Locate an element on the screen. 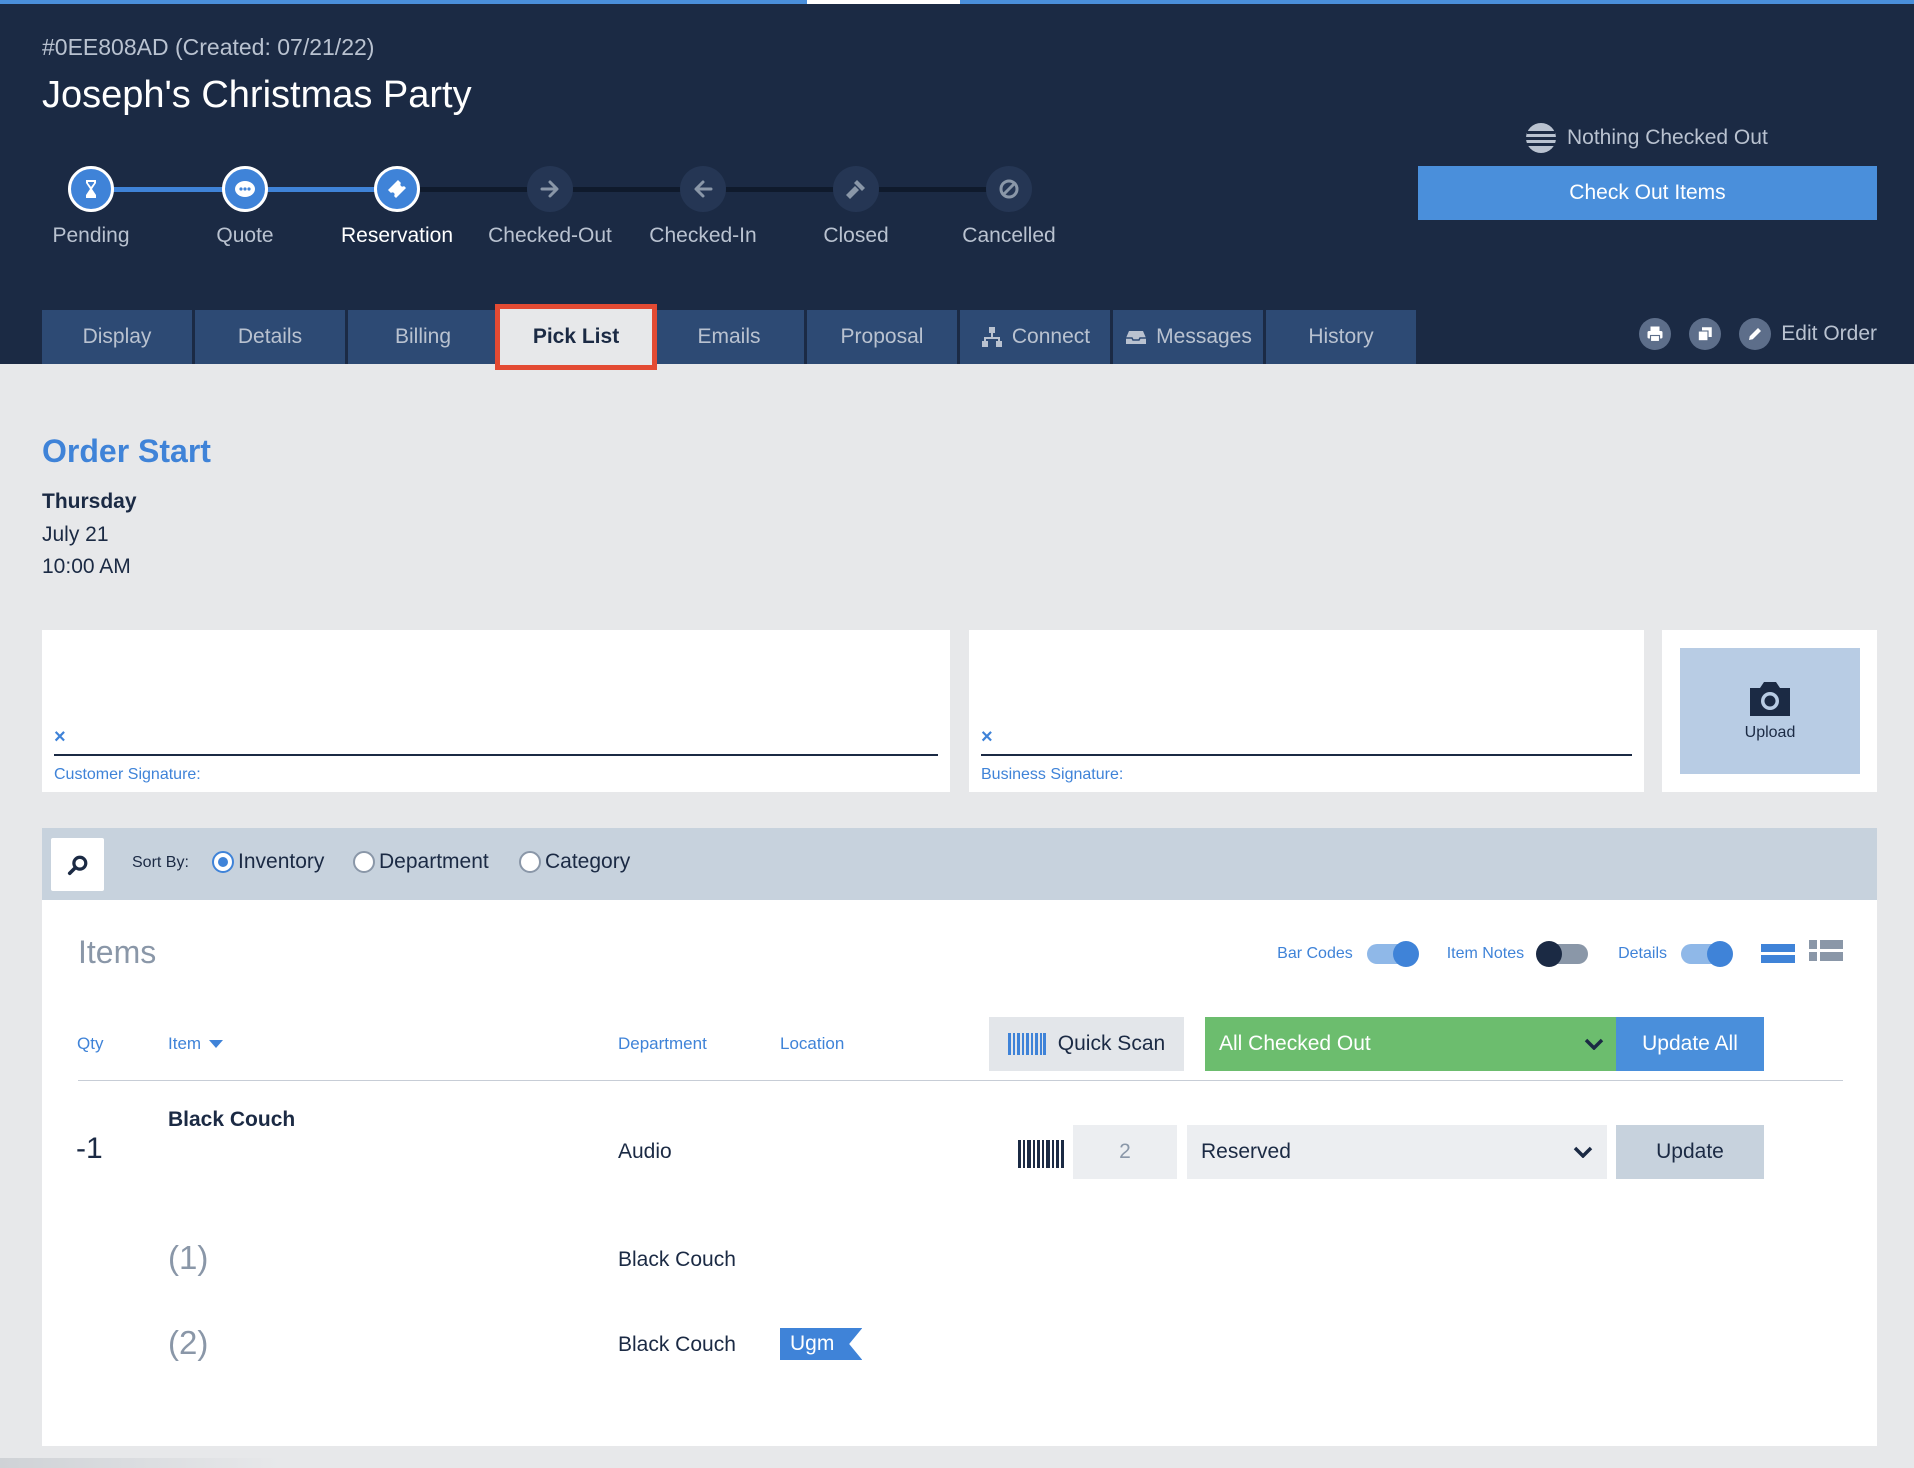  ticket-icon is located at coordinates (397, 189).